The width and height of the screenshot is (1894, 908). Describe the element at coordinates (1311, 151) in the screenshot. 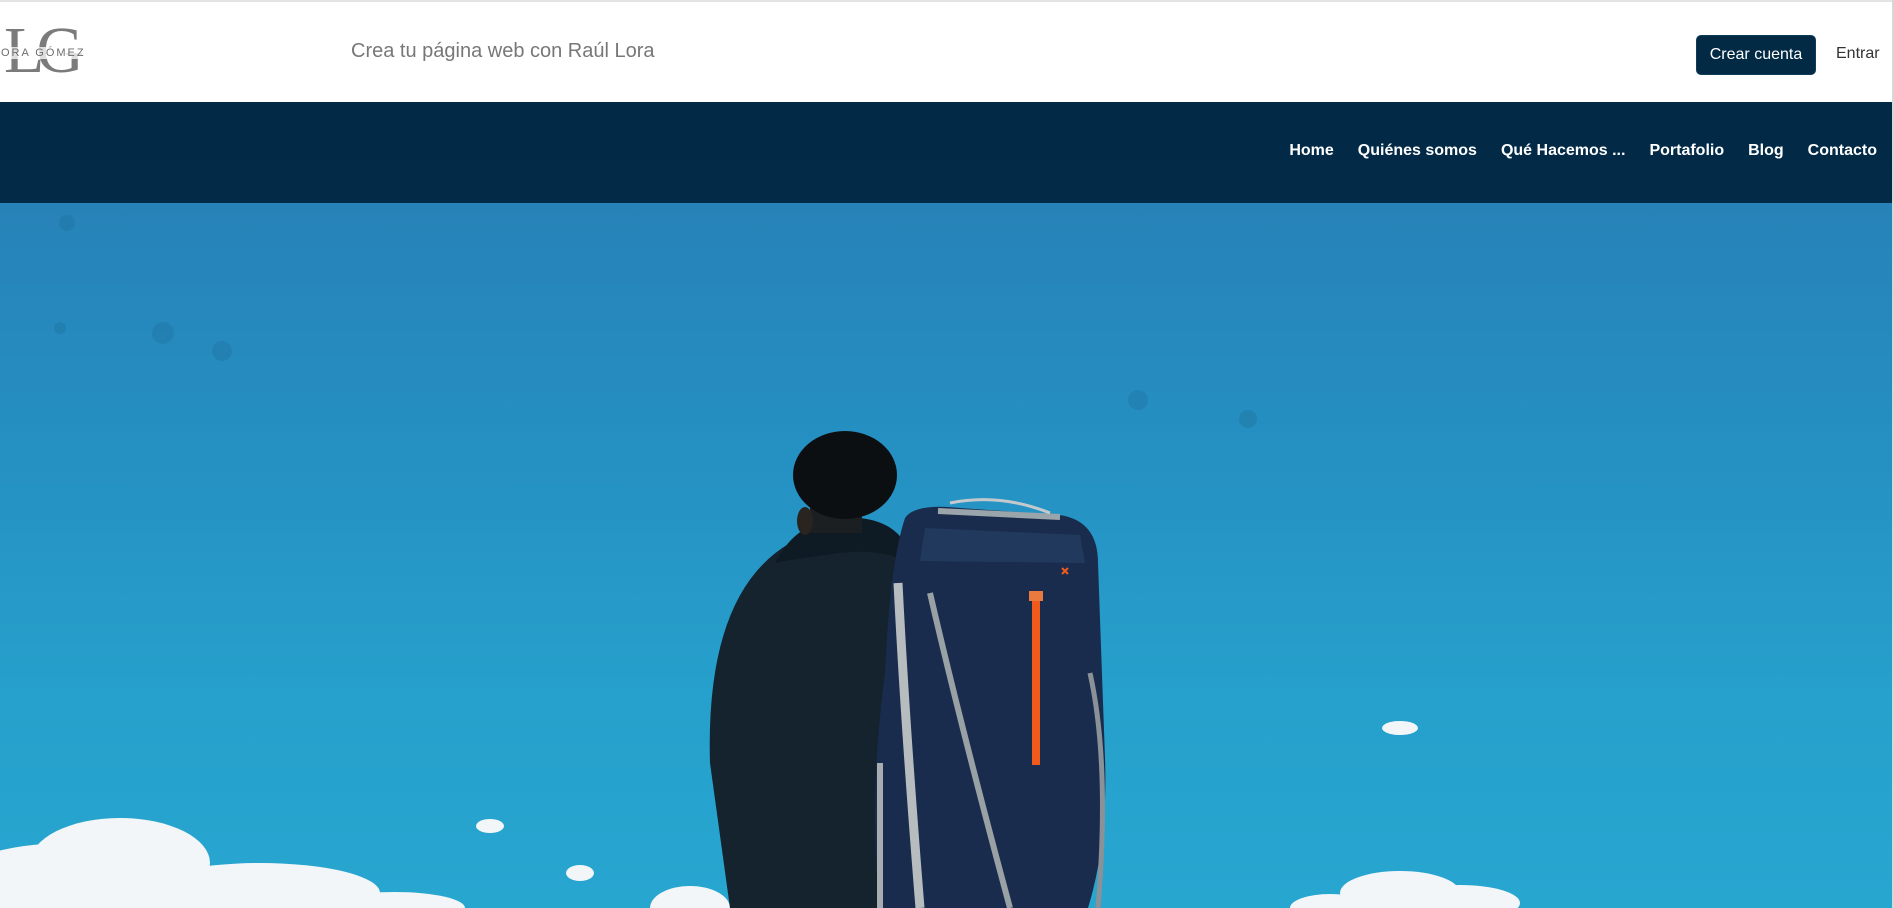

I see `nav-item-home: Home` at that location.